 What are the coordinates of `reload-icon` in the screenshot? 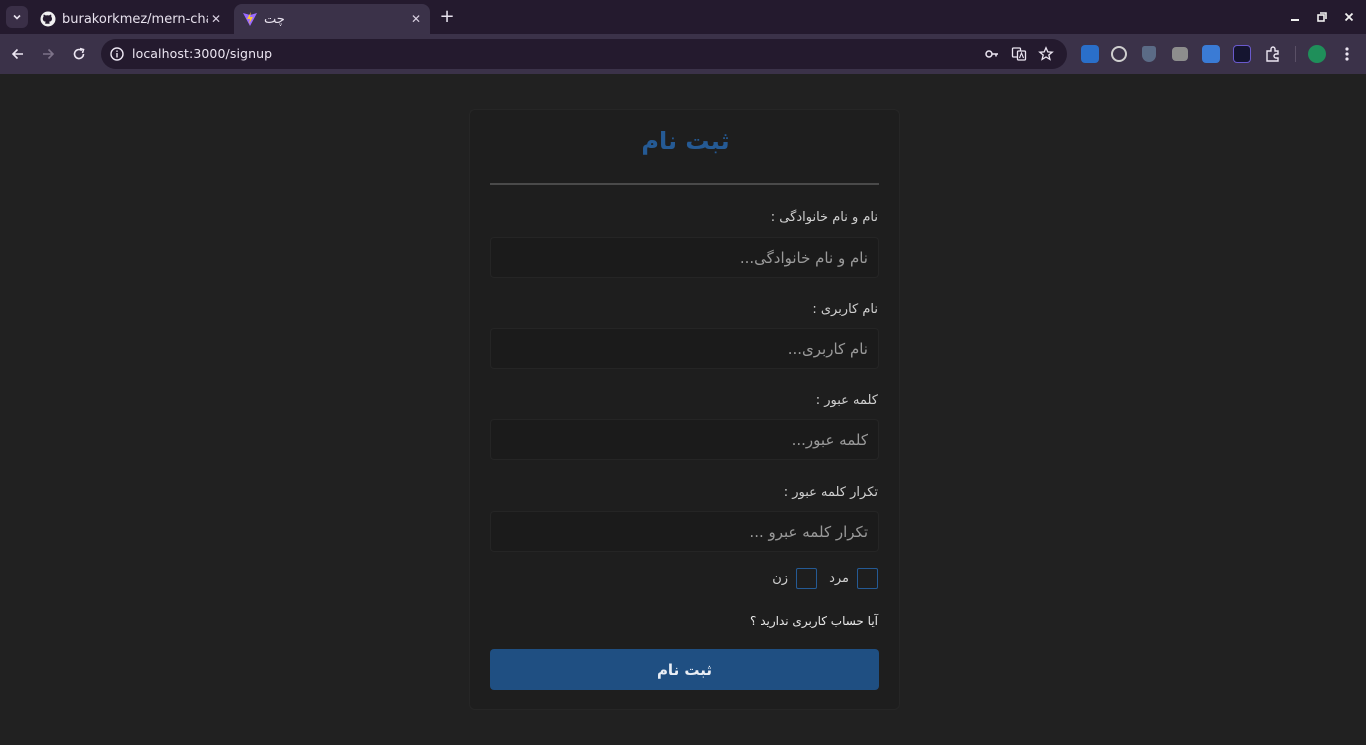 It's located at (79, 53).